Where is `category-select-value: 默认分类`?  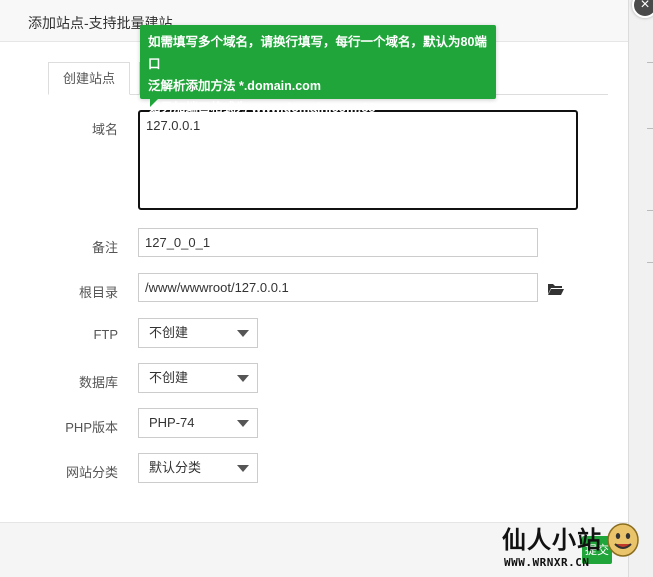 category-select-value: 默认分类 is located at coordinates (175, 467).